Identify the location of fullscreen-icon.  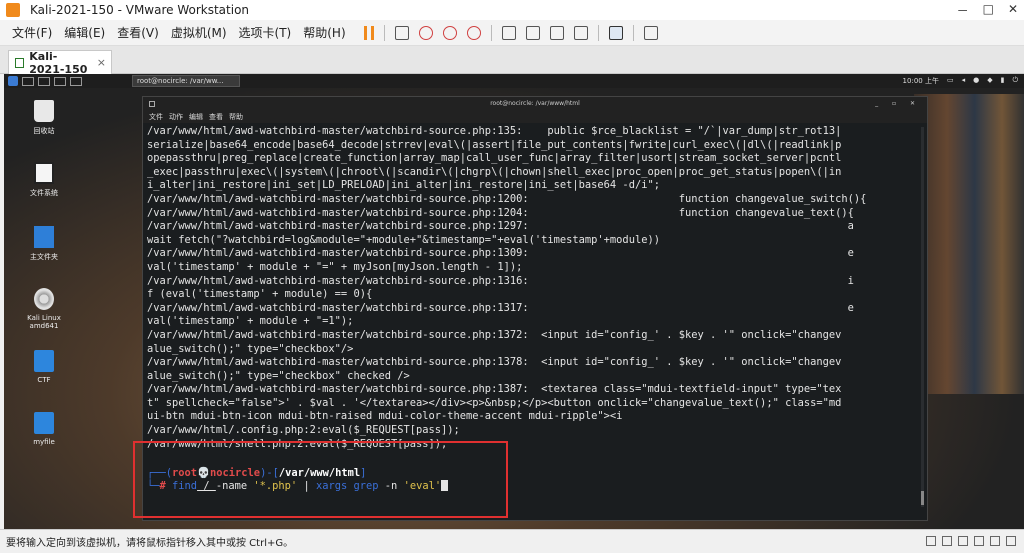
(556, 32).